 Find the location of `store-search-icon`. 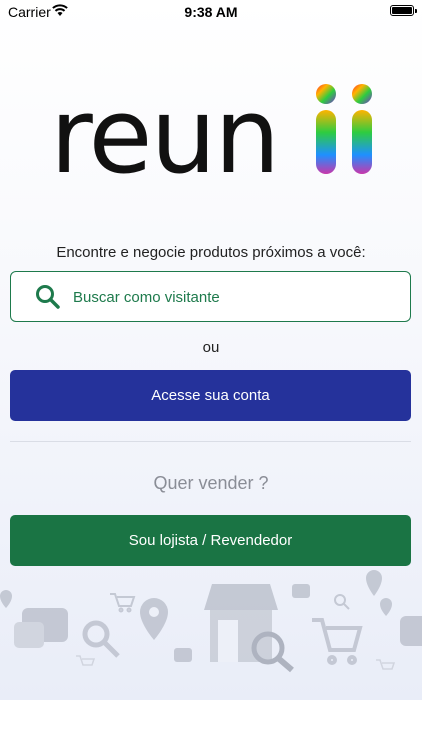

store-search-icon is located at coordinates (249, 628).